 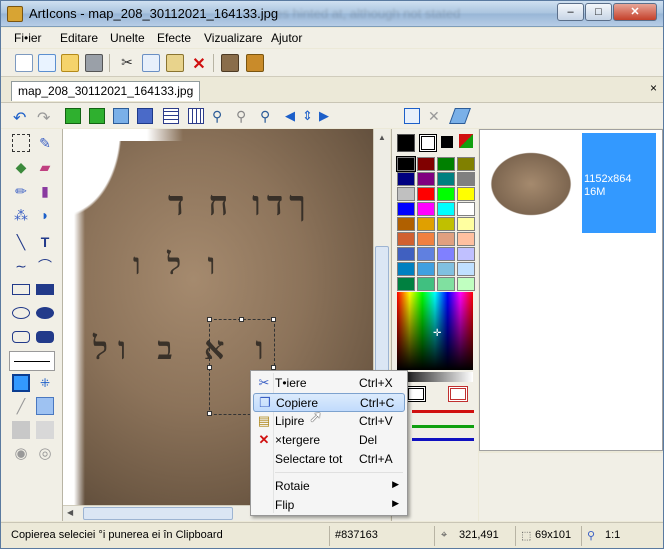 What do you see at coordinates (460, 116) in the screenshot?
I see `eraser-icon` at bounding box center [460, 116].